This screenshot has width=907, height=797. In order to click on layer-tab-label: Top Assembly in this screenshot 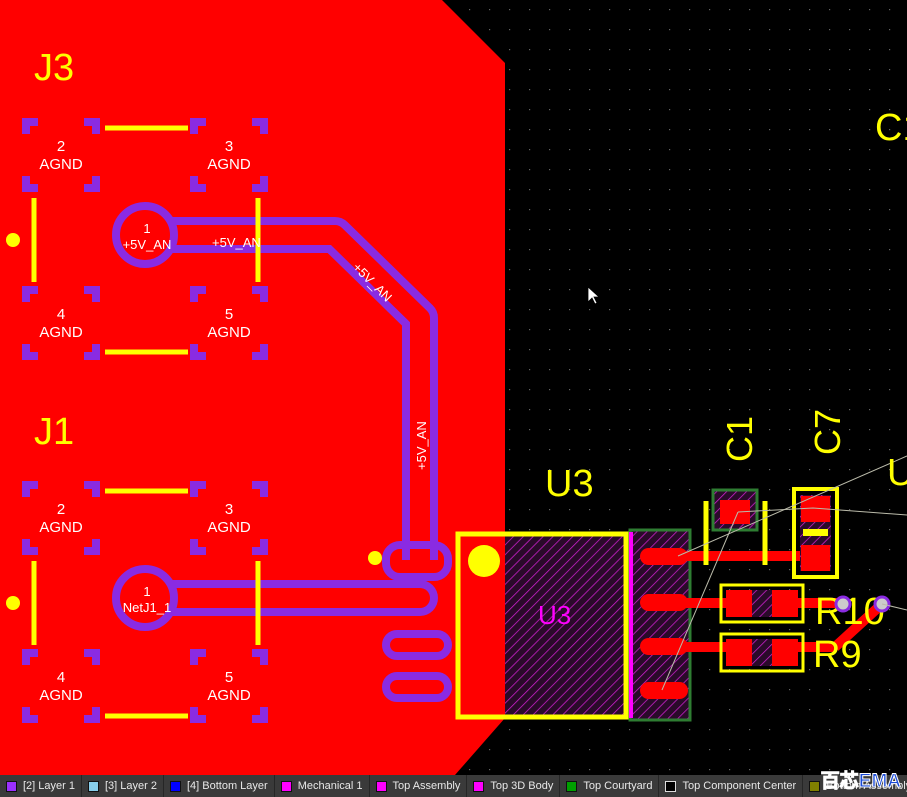, I will do `click(426, 786)`.